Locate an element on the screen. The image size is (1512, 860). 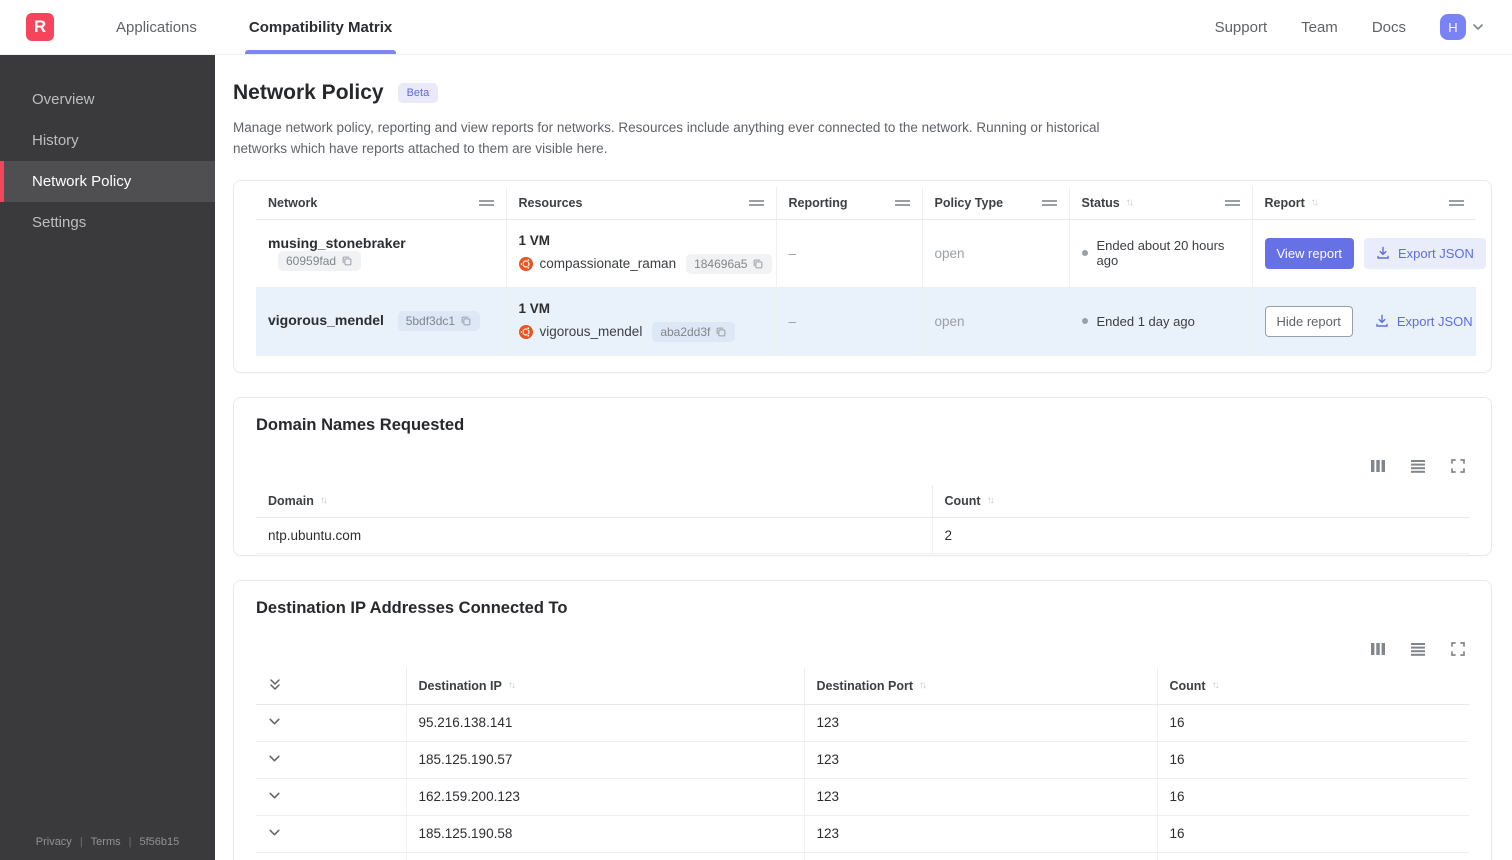
network-name: musing_stonebraker is located at coordinates (337, 243).